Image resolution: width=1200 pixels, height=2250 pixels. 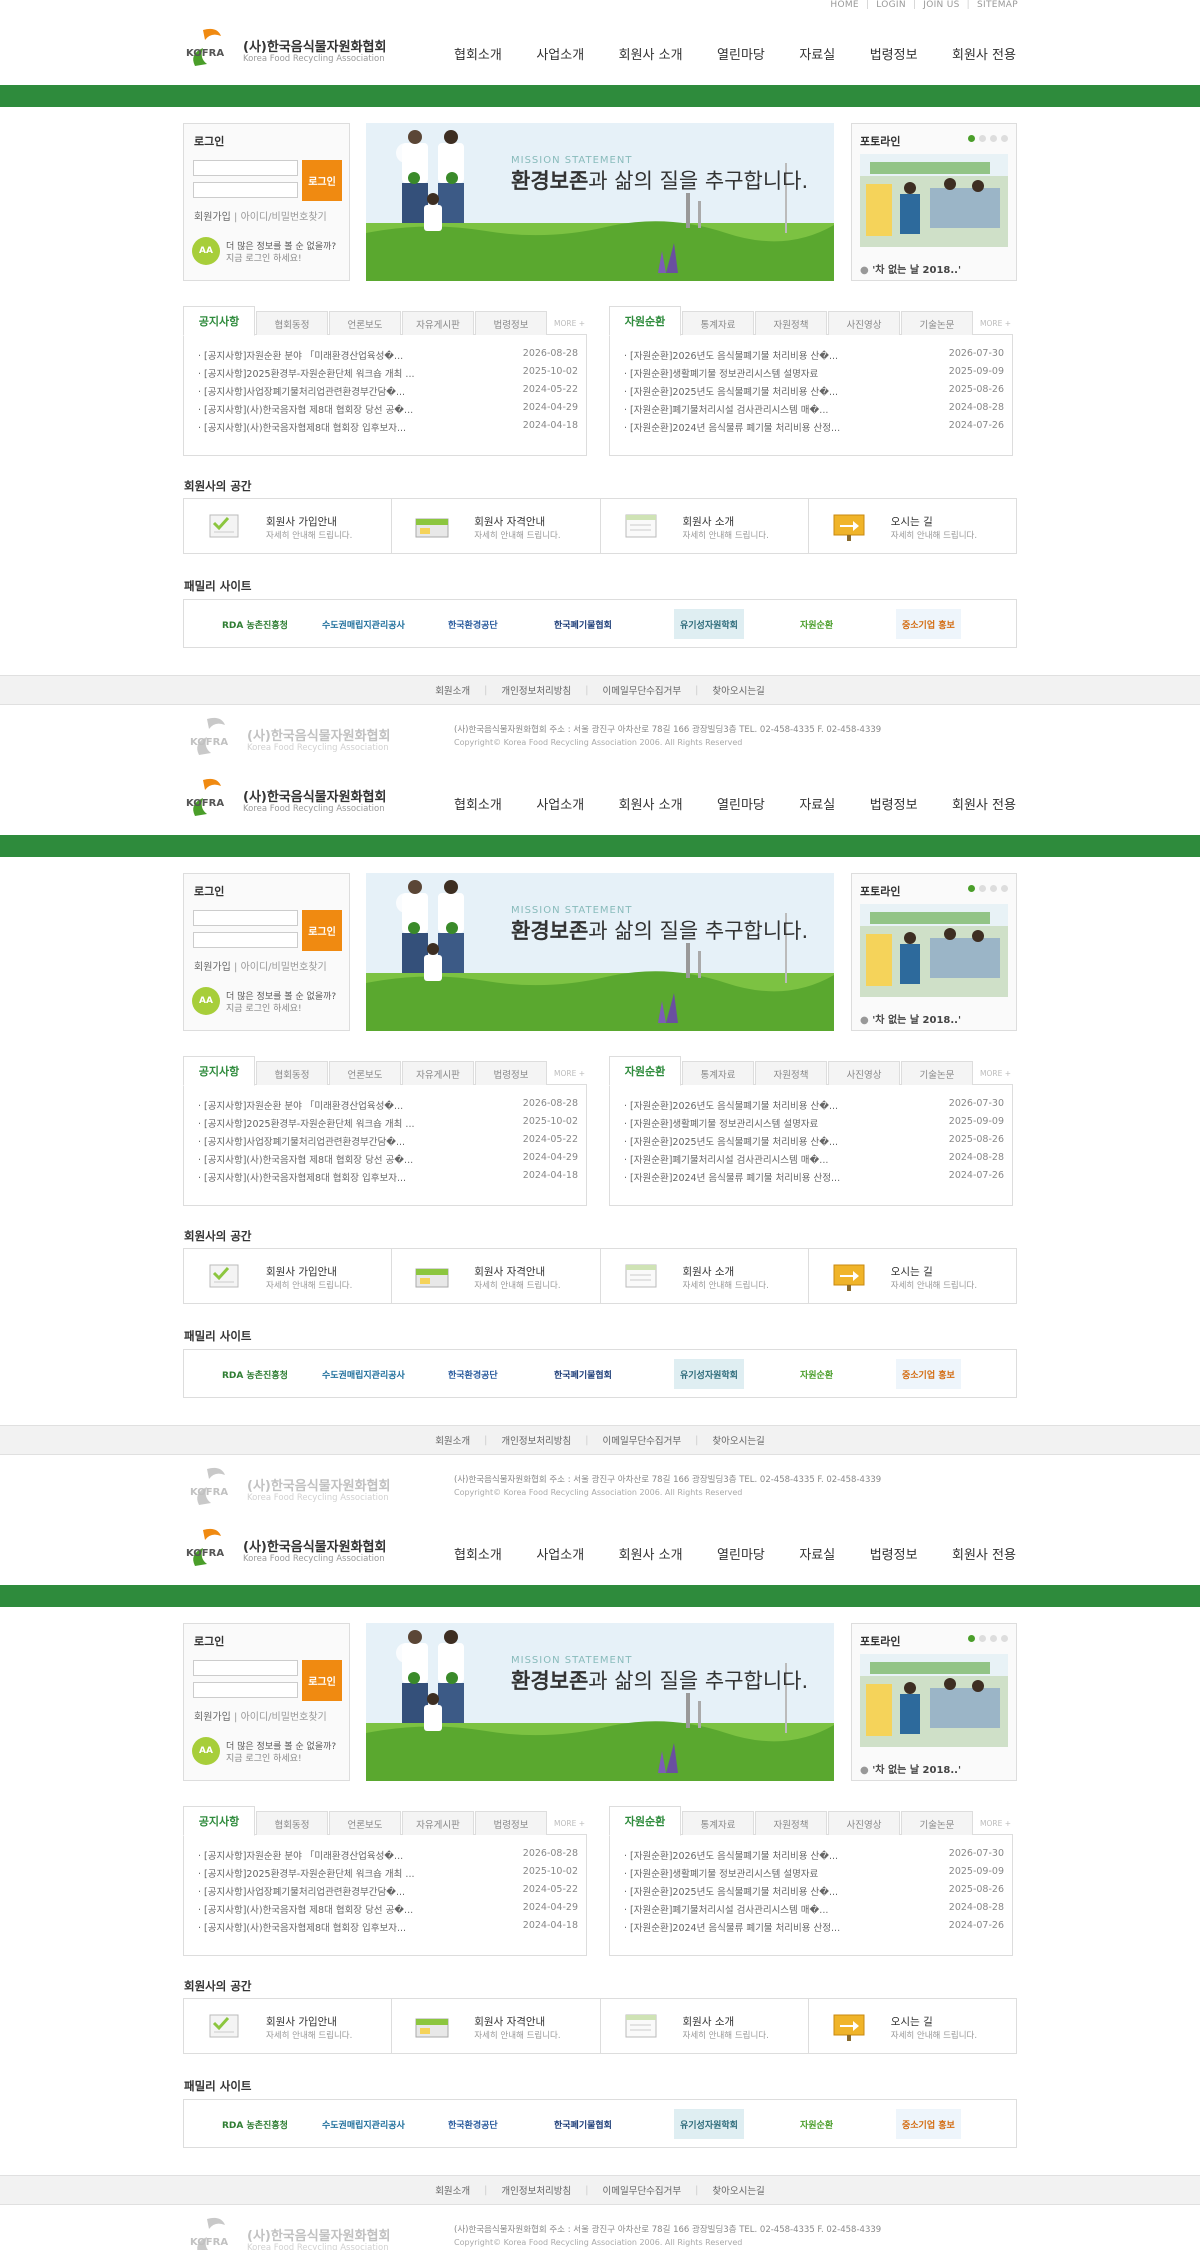 What do you see at coordinates (741, 53) in the screenshot?
I see `nav-community: 열린마당` at bounding box center [741, 53].